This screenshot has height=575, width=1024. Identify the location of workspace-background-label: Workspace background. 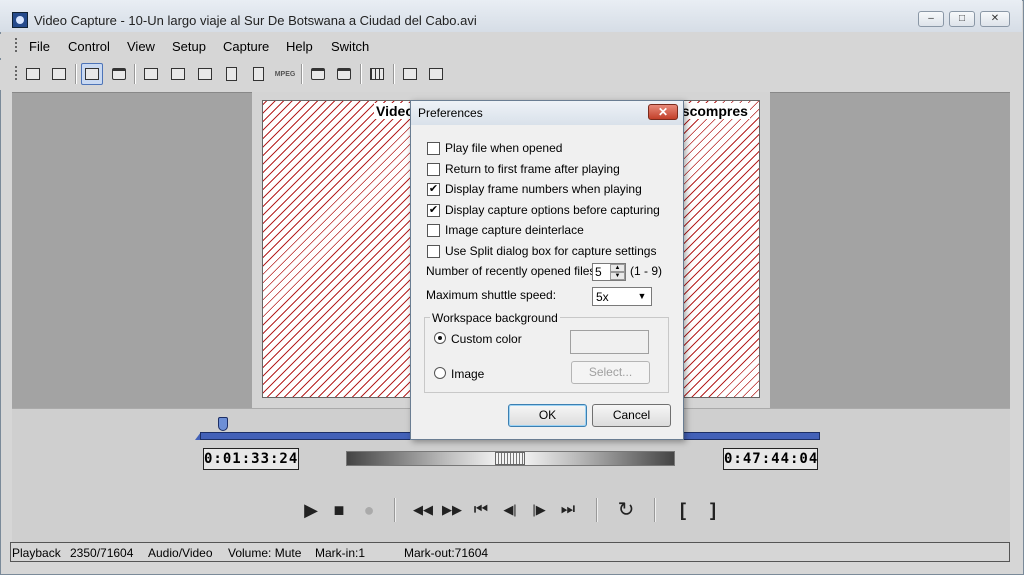
(495, 318).